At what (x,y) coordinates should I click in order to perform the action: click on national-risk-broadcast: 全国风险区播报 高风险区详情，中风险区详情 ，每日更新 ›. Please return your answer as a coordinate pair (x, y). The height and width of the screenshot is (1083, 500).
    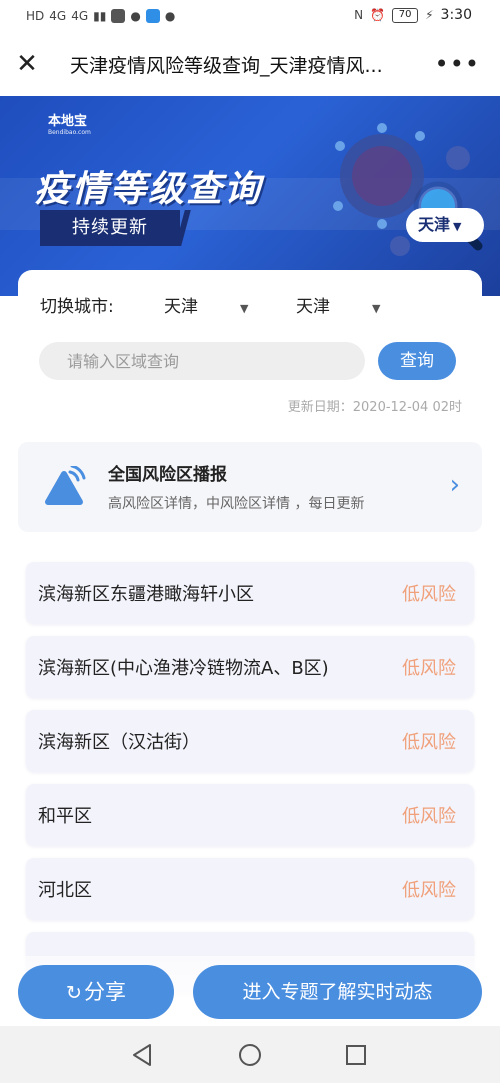
    Looking at the image, I should click on (250, 487).